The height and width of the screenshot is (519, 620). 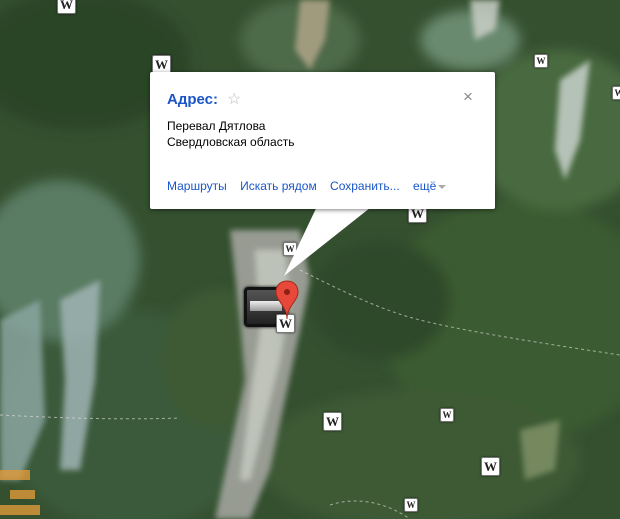 What do you see at coordinates (287, 300) in the screenshot?
I see `red-map-pin-icon` at bounding box center [287, 300].